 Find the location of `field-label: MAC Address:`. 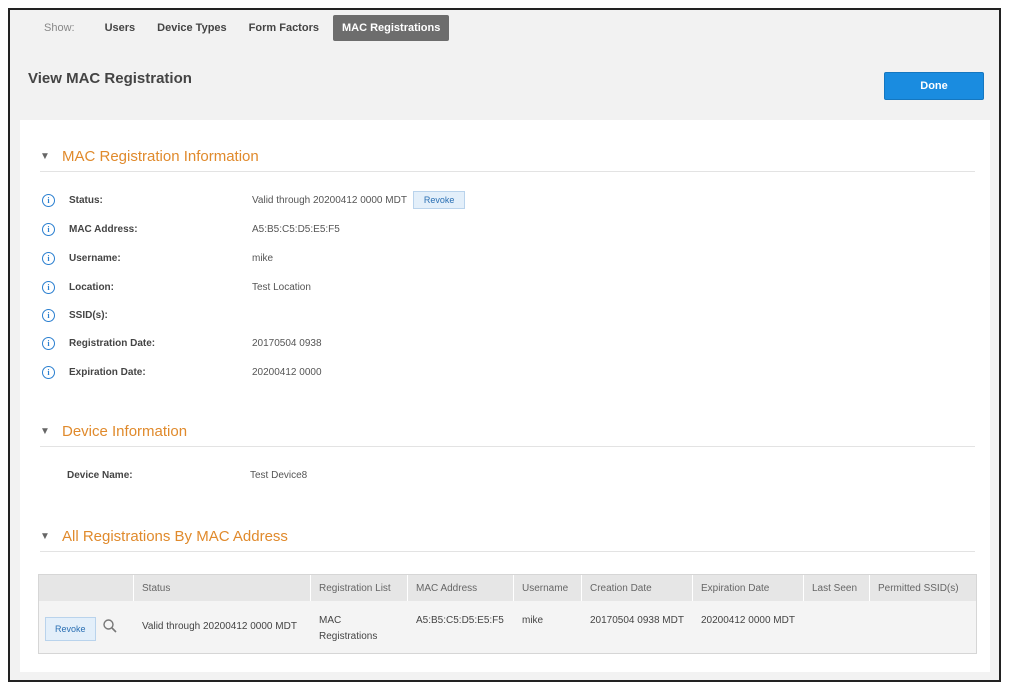

field-label: MAC Address: is located at coordinates (103, 229).